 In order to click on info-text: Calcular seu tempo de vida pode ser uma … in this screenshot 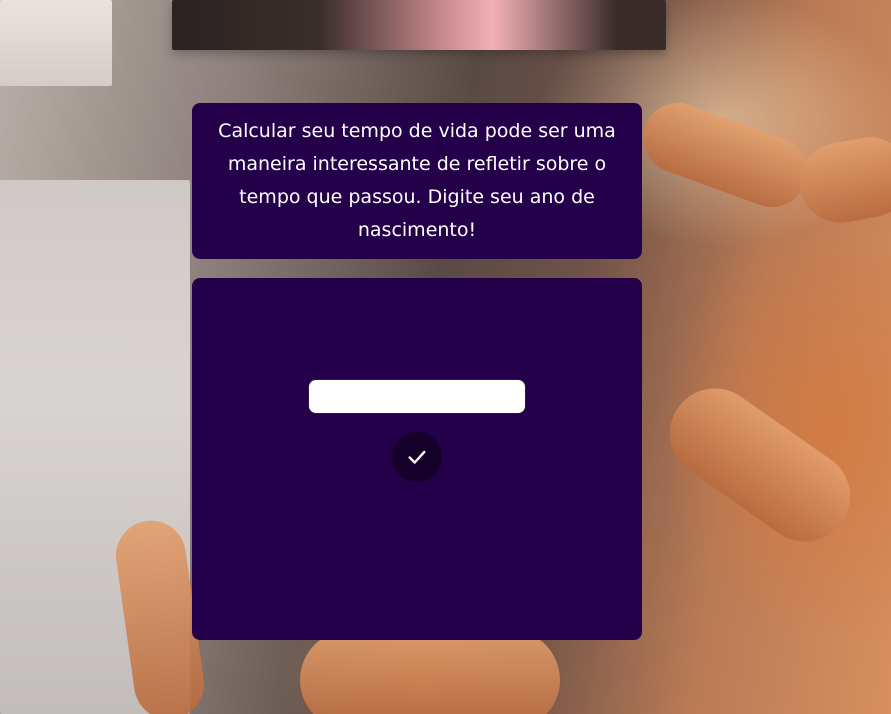, I will do `click(417, 180)`.